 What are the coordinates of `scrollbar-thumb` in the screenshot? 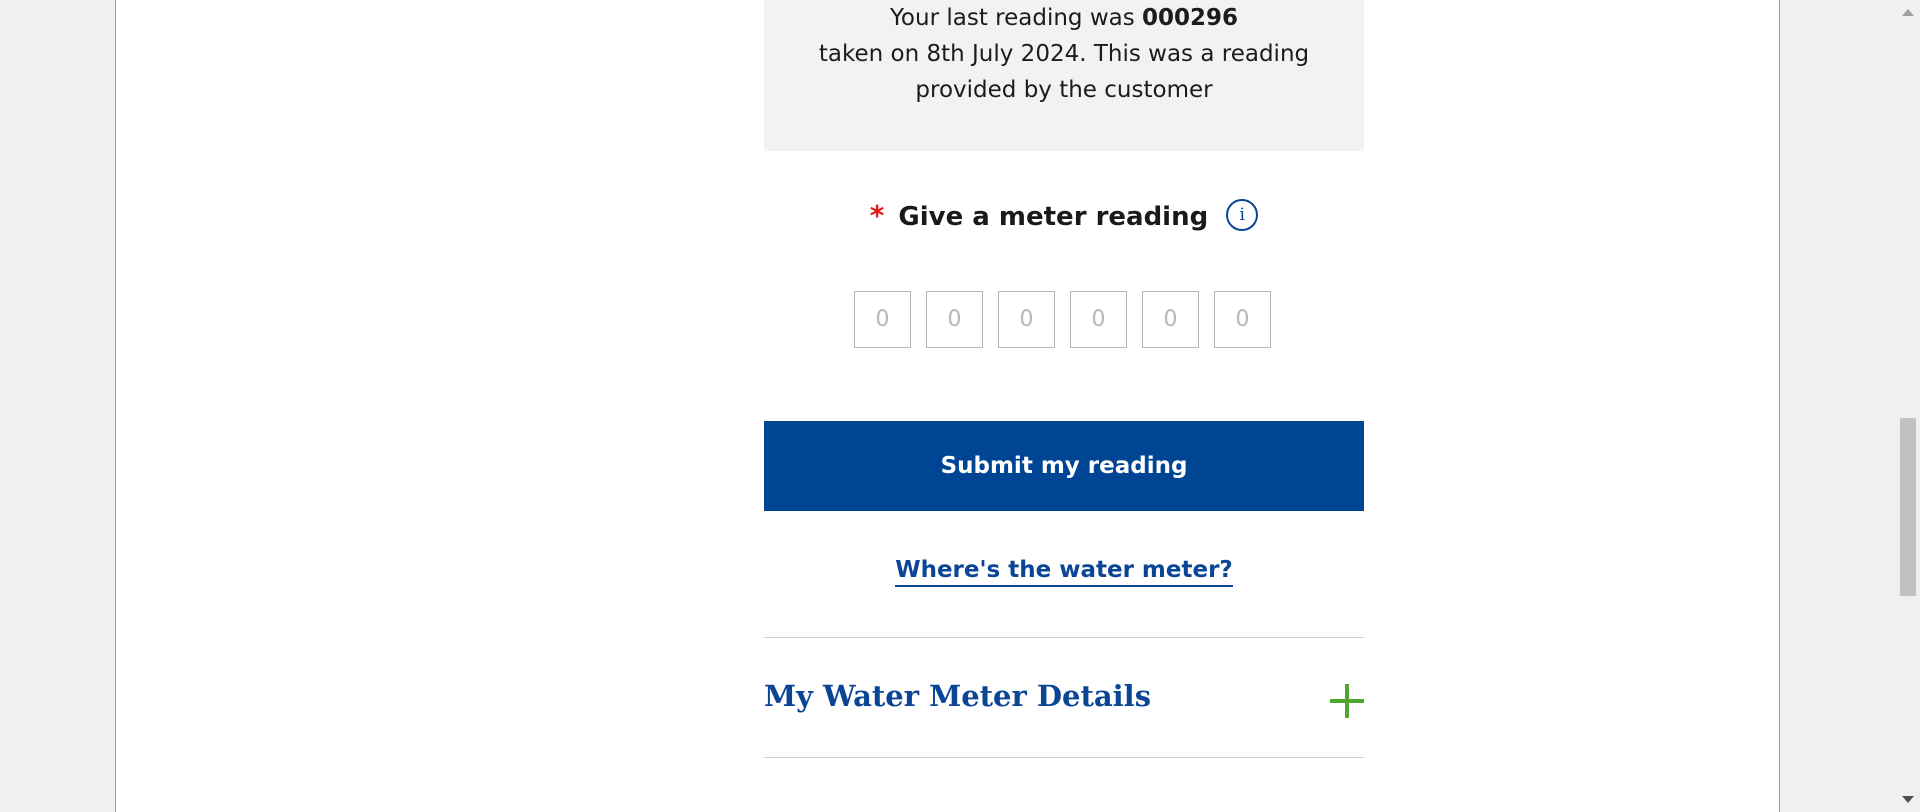 It's located at (1908, 507).